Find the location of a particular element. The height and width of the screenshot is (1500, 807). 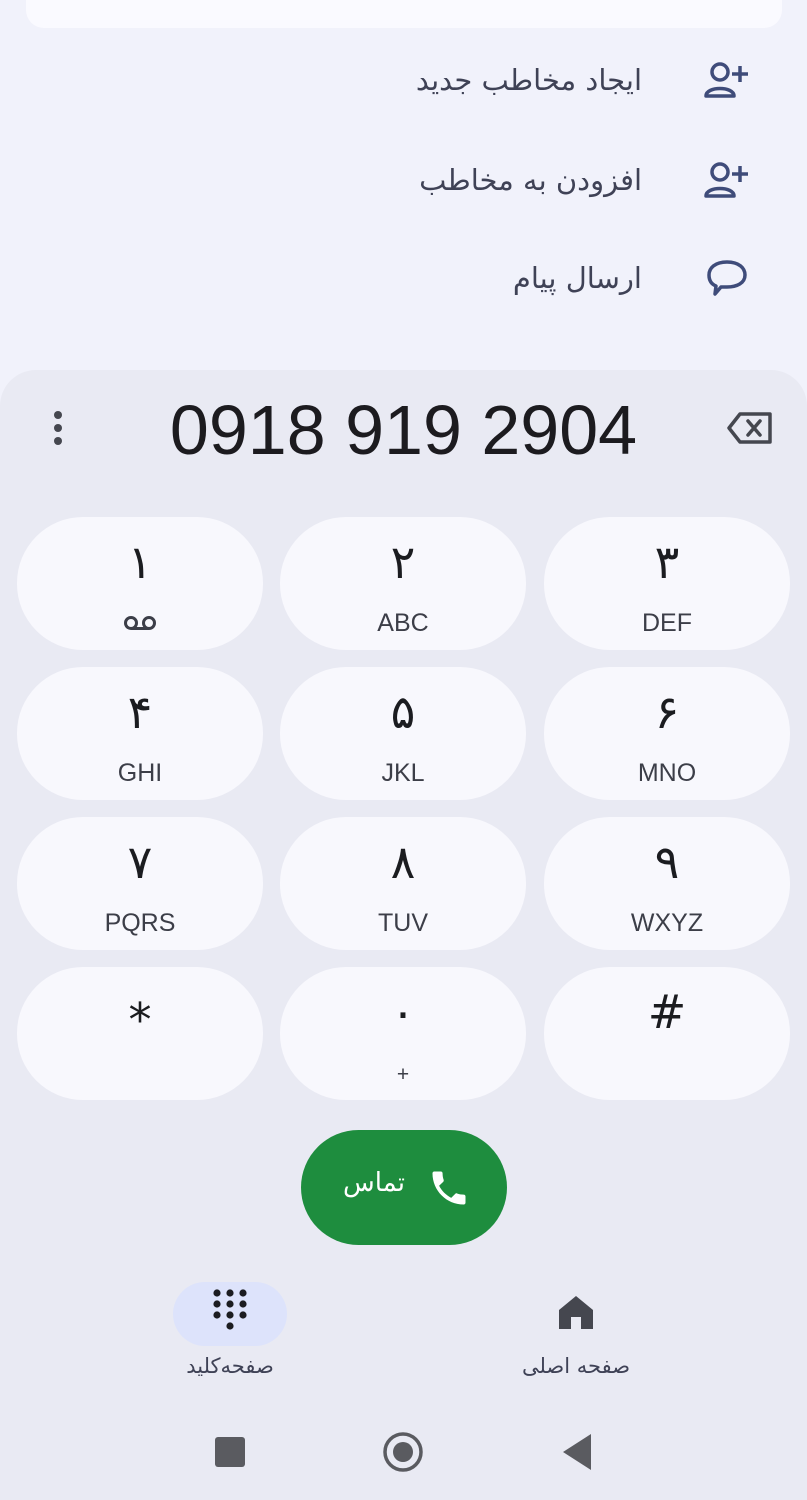

tab-home-pill is located at coordinates (576, 1314).